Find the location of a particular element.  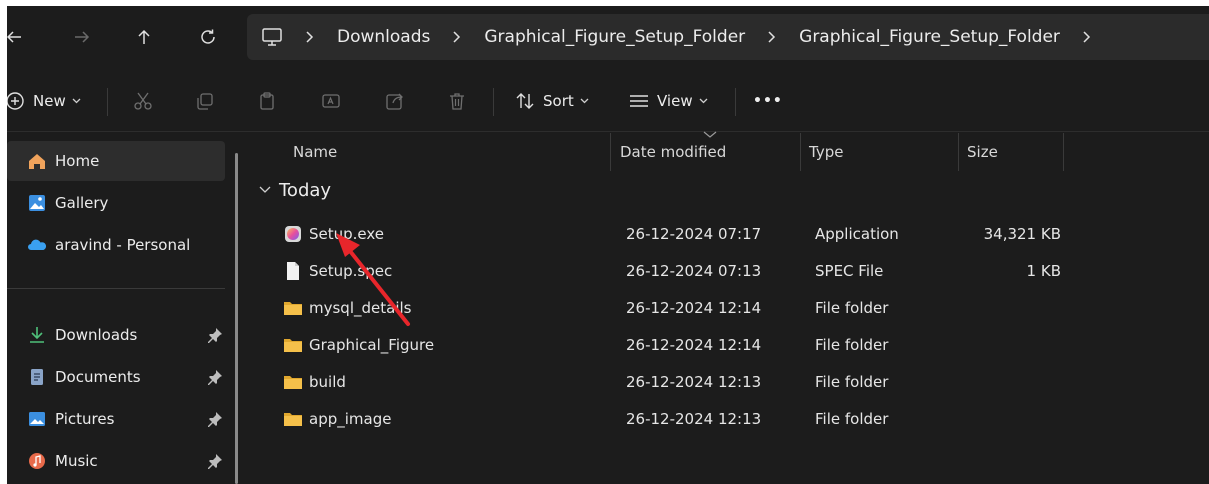

refresh-button is located at coordinates (208, 37).